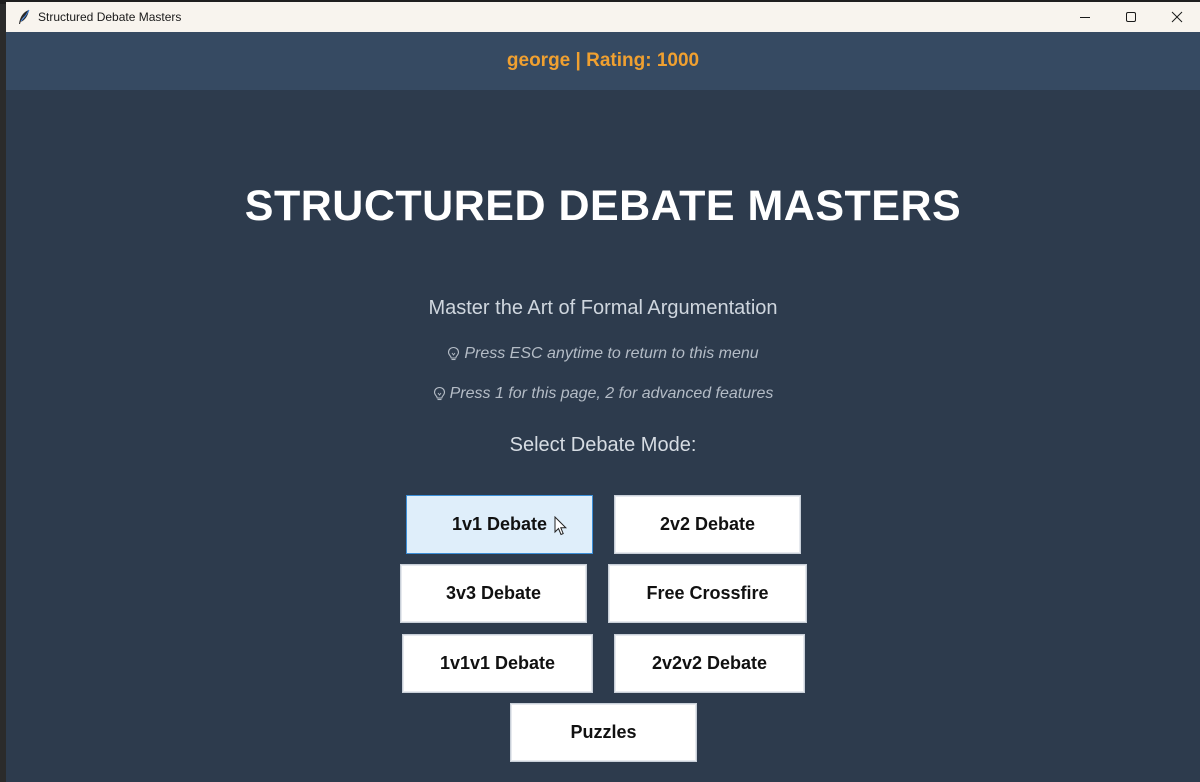 The height and width of the screenshot is (782, 1200). I want to click on mode-button-label: Puzzles, so click(603, 732).